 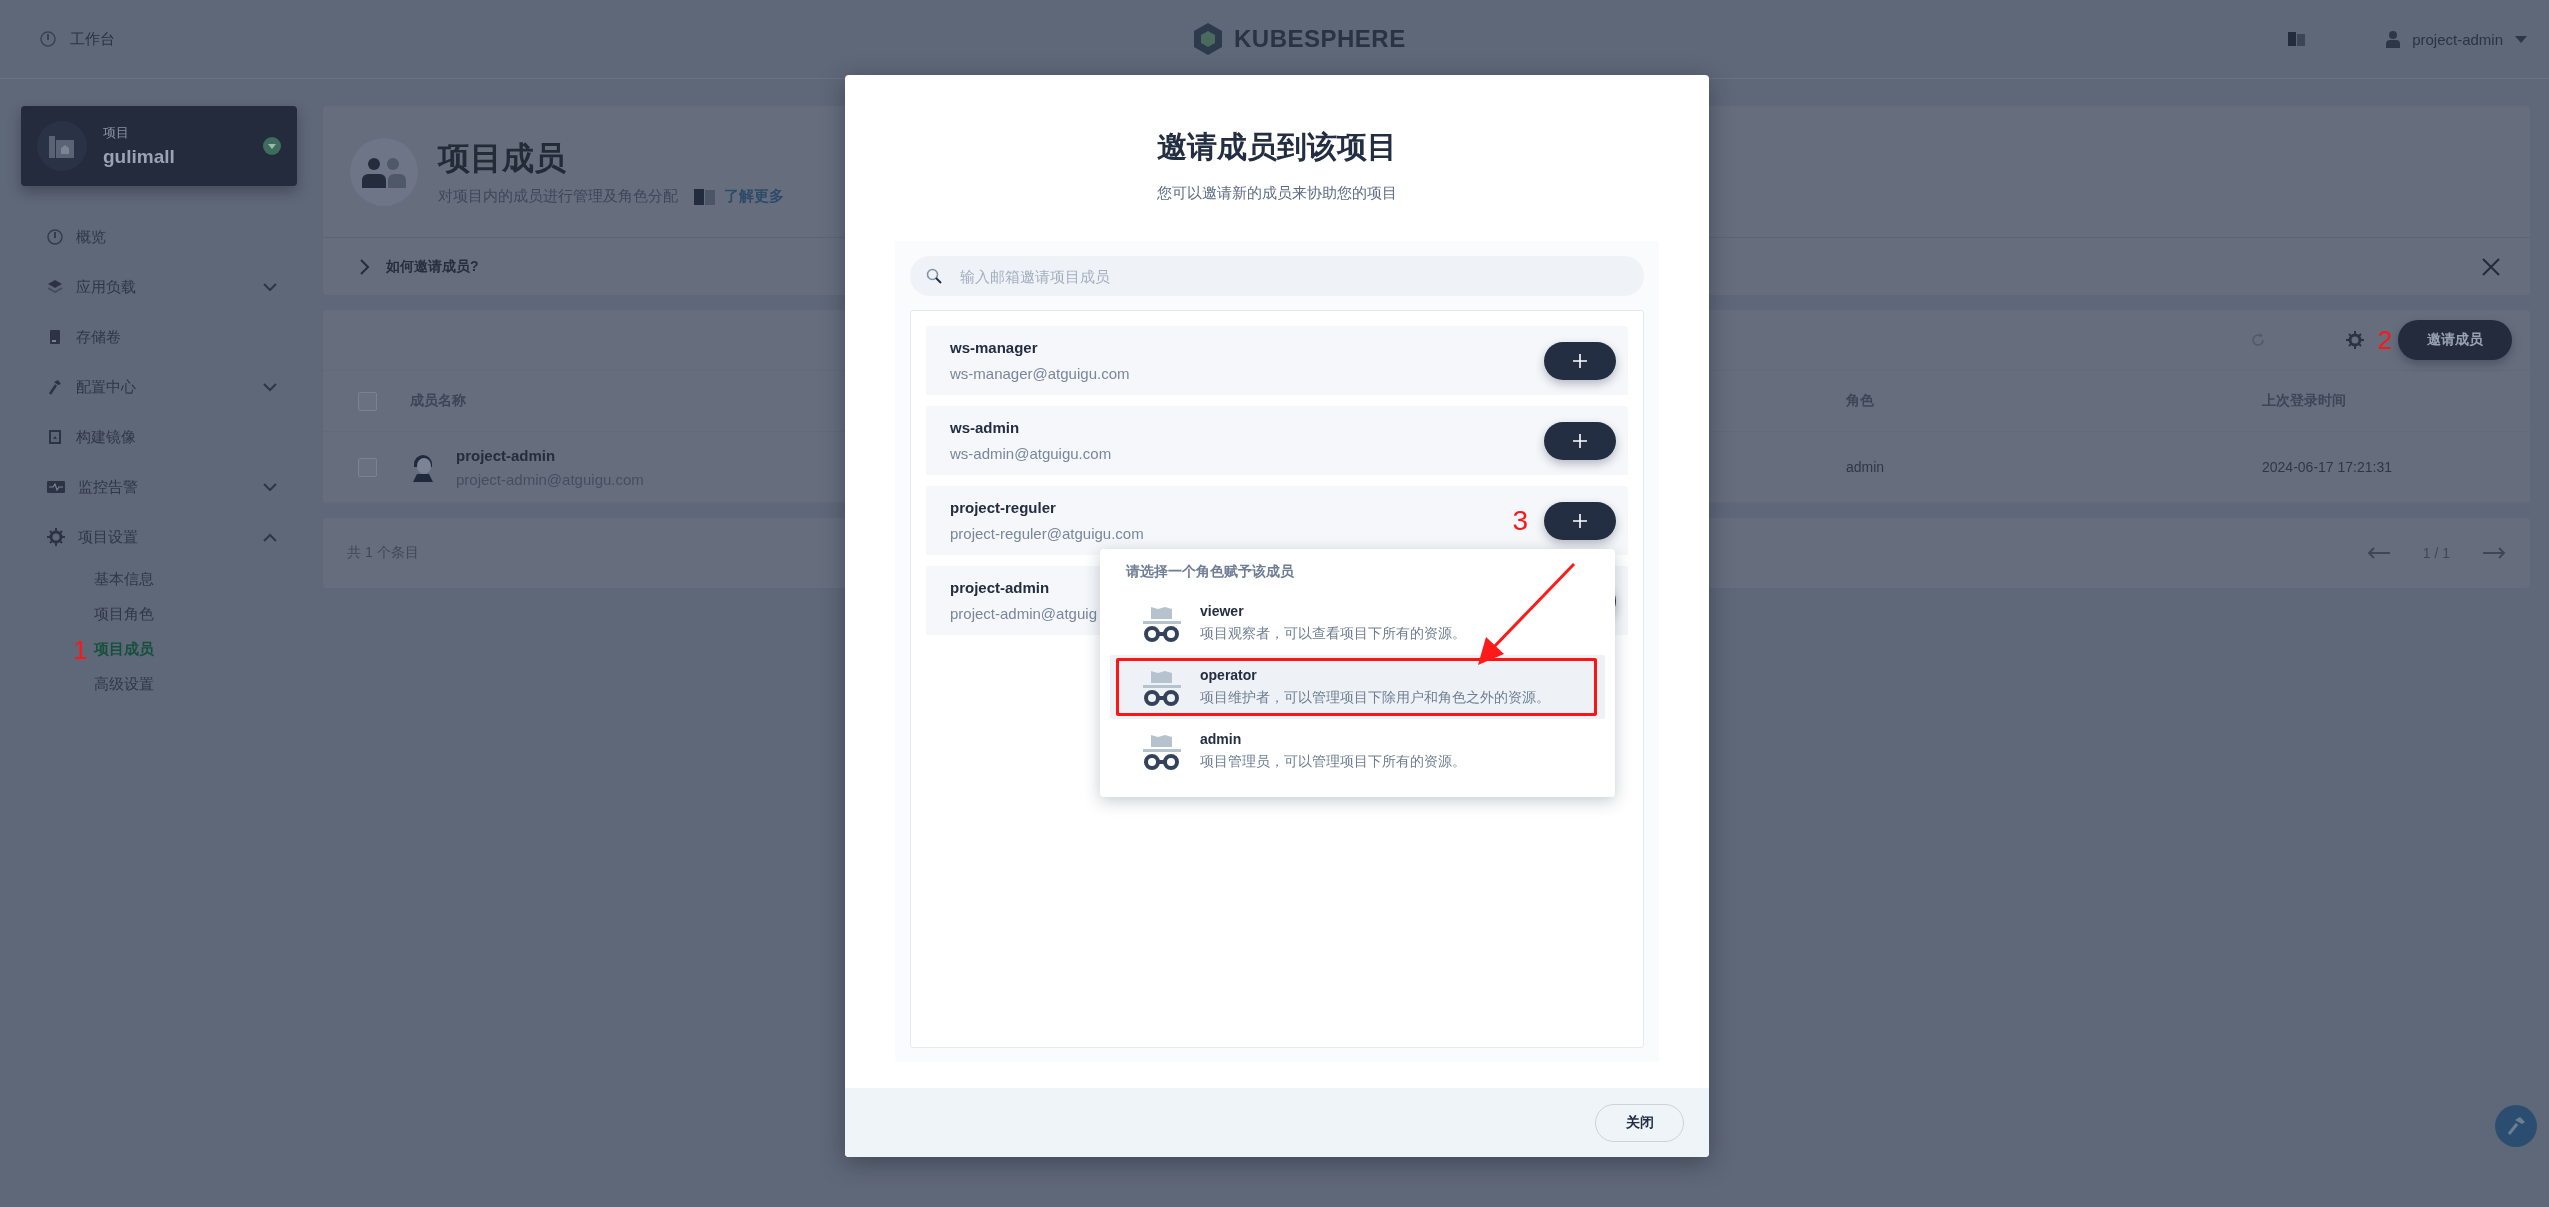 I want to click on role-option: admin 项目管理员，可以管理项目下所有的资源。, so click(x=1357, y=751).